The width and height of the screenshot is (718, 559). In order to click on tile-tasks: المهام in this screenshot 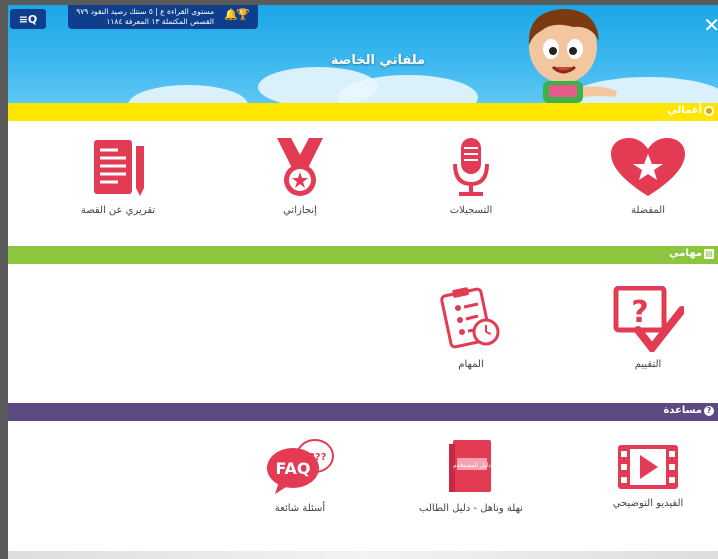, I will do `click(471, 329)`.